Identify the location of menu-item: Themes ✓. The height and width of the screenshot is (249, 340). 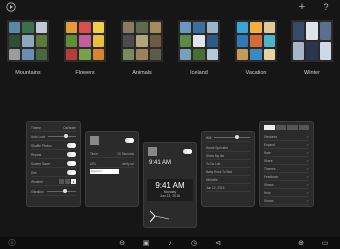
(286, 169).